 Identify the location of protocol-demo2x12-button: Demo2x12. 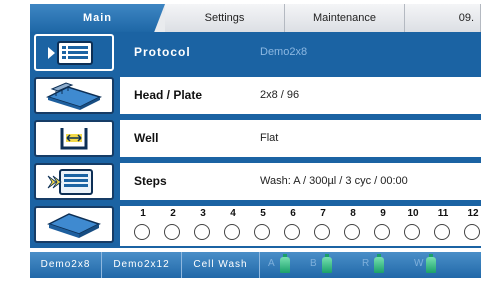
(142, 265).